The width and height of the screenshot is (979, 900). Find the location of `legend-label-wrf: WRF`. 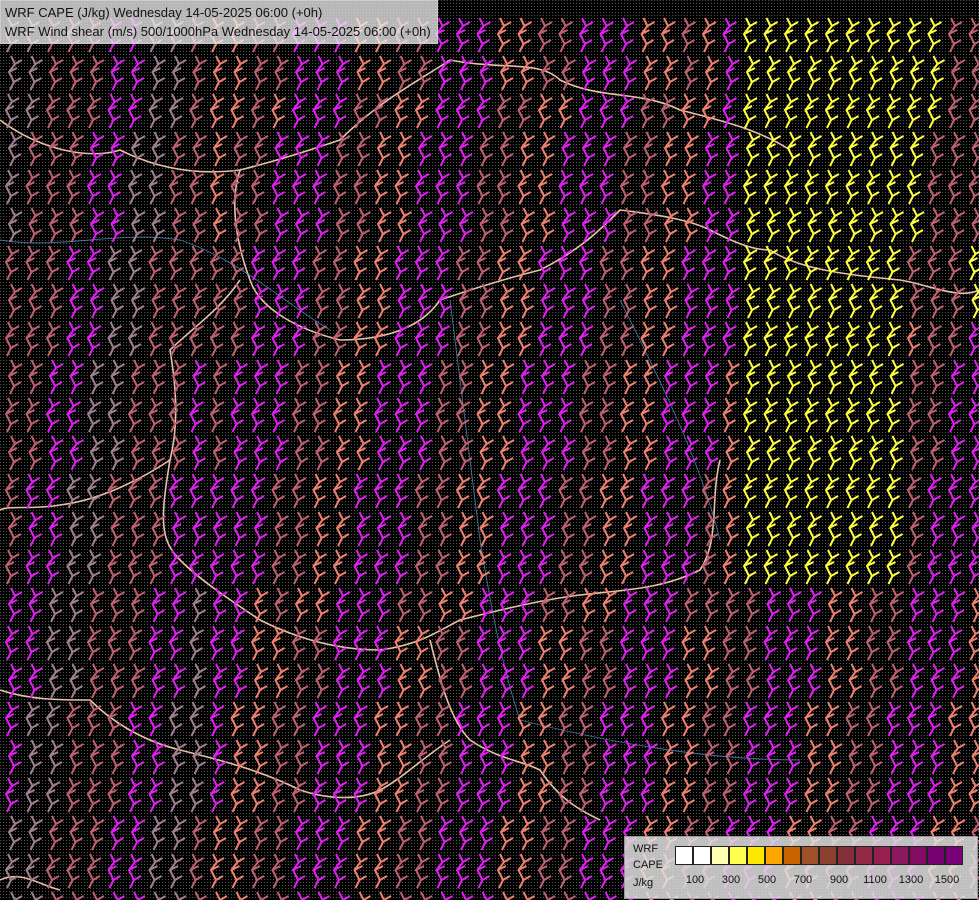

legend-label-wrf: WRF is located at coordinates (646, 849).